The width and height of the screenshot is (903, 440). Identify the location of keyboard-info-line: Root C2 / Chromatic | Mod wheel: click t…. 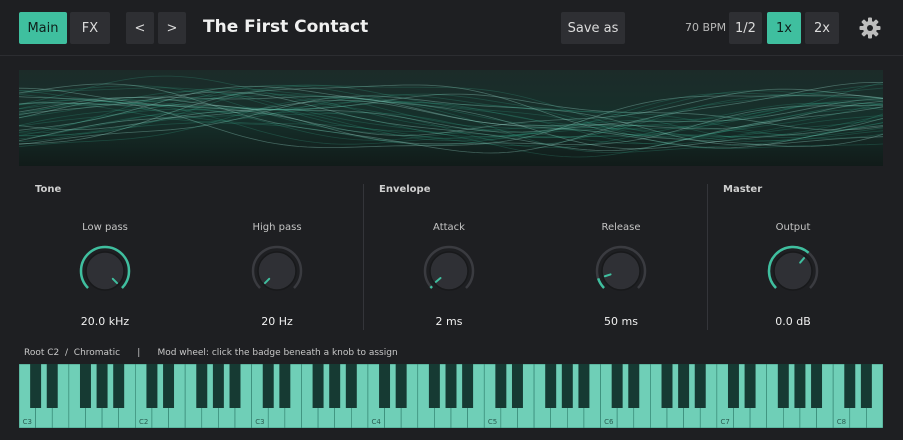
(211, 353).